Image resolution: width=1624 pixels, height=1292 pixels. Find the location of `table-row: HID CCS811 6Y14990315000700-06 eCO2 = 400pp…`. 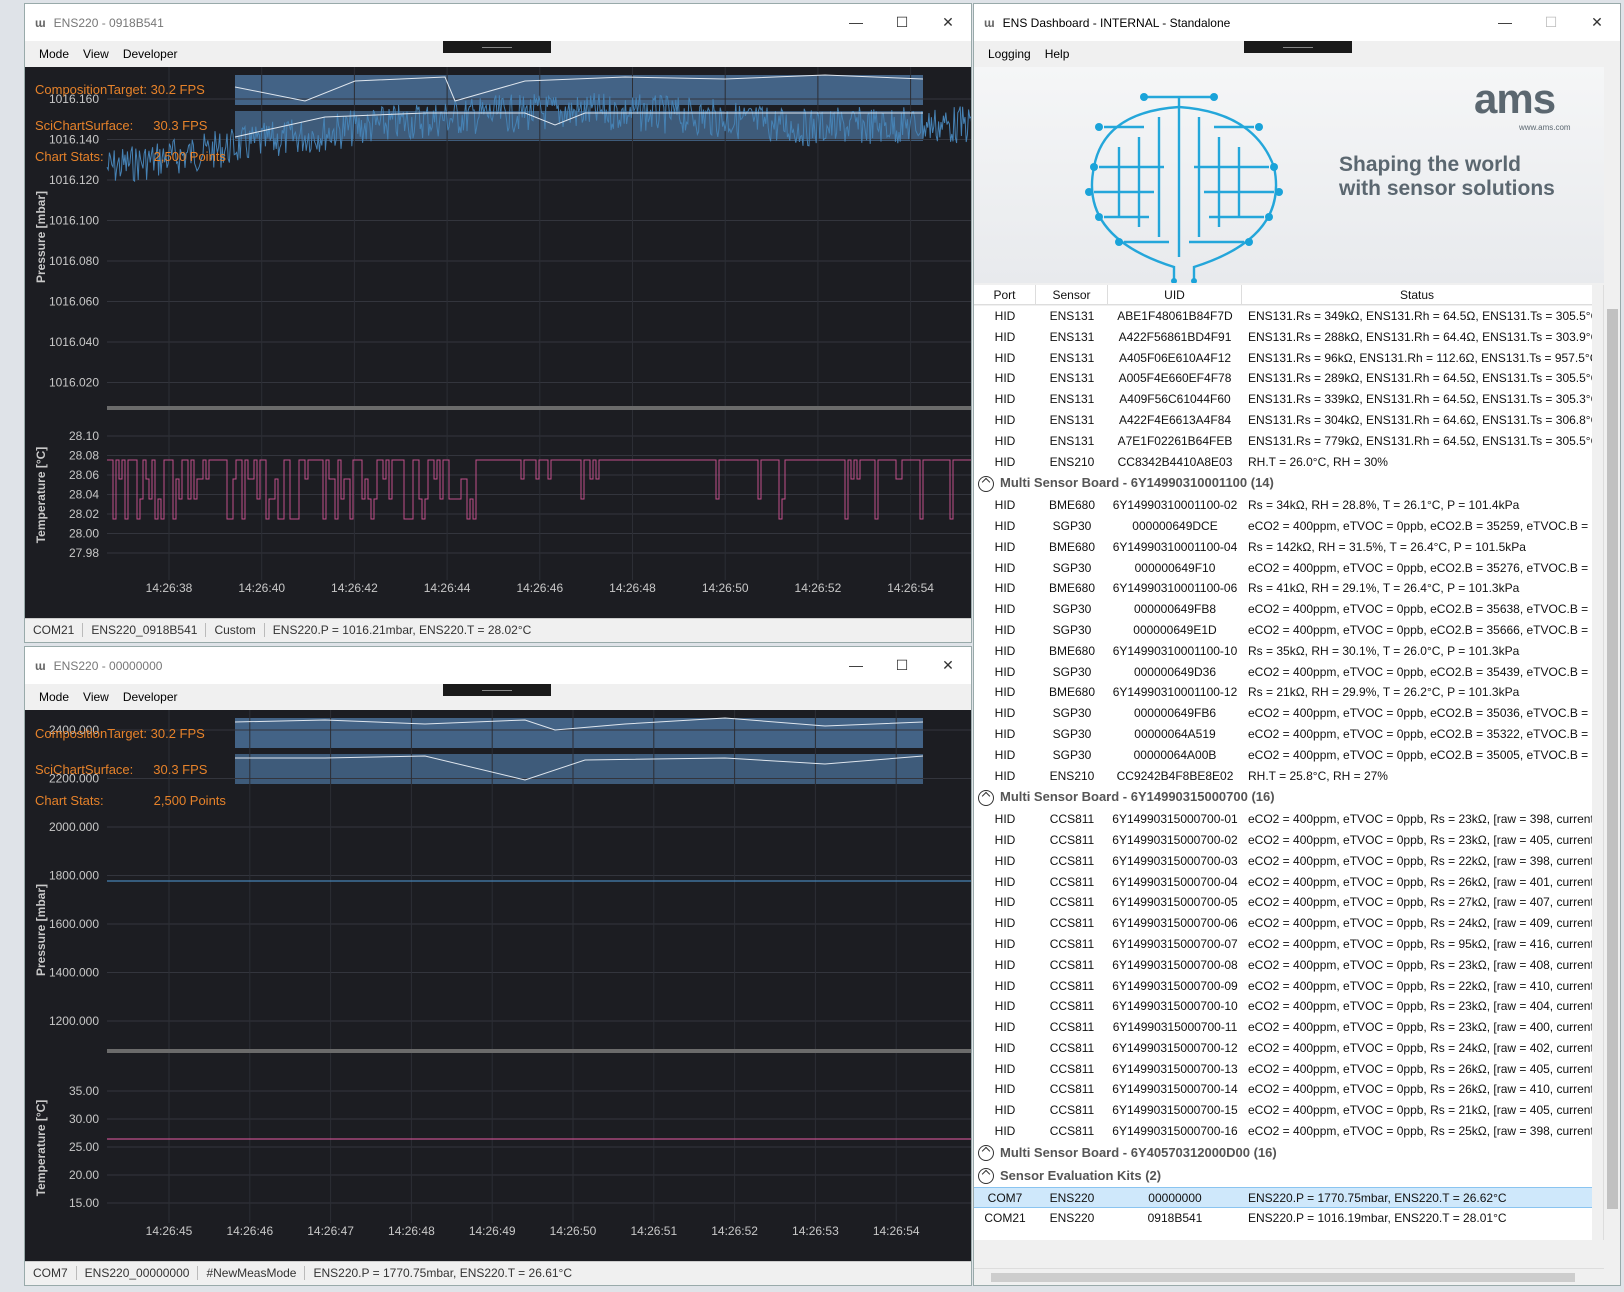

table-row: HID CCS811 6Y14990315000700-06 eCO2 = 400pp… is located at coordinates (1283, 923).